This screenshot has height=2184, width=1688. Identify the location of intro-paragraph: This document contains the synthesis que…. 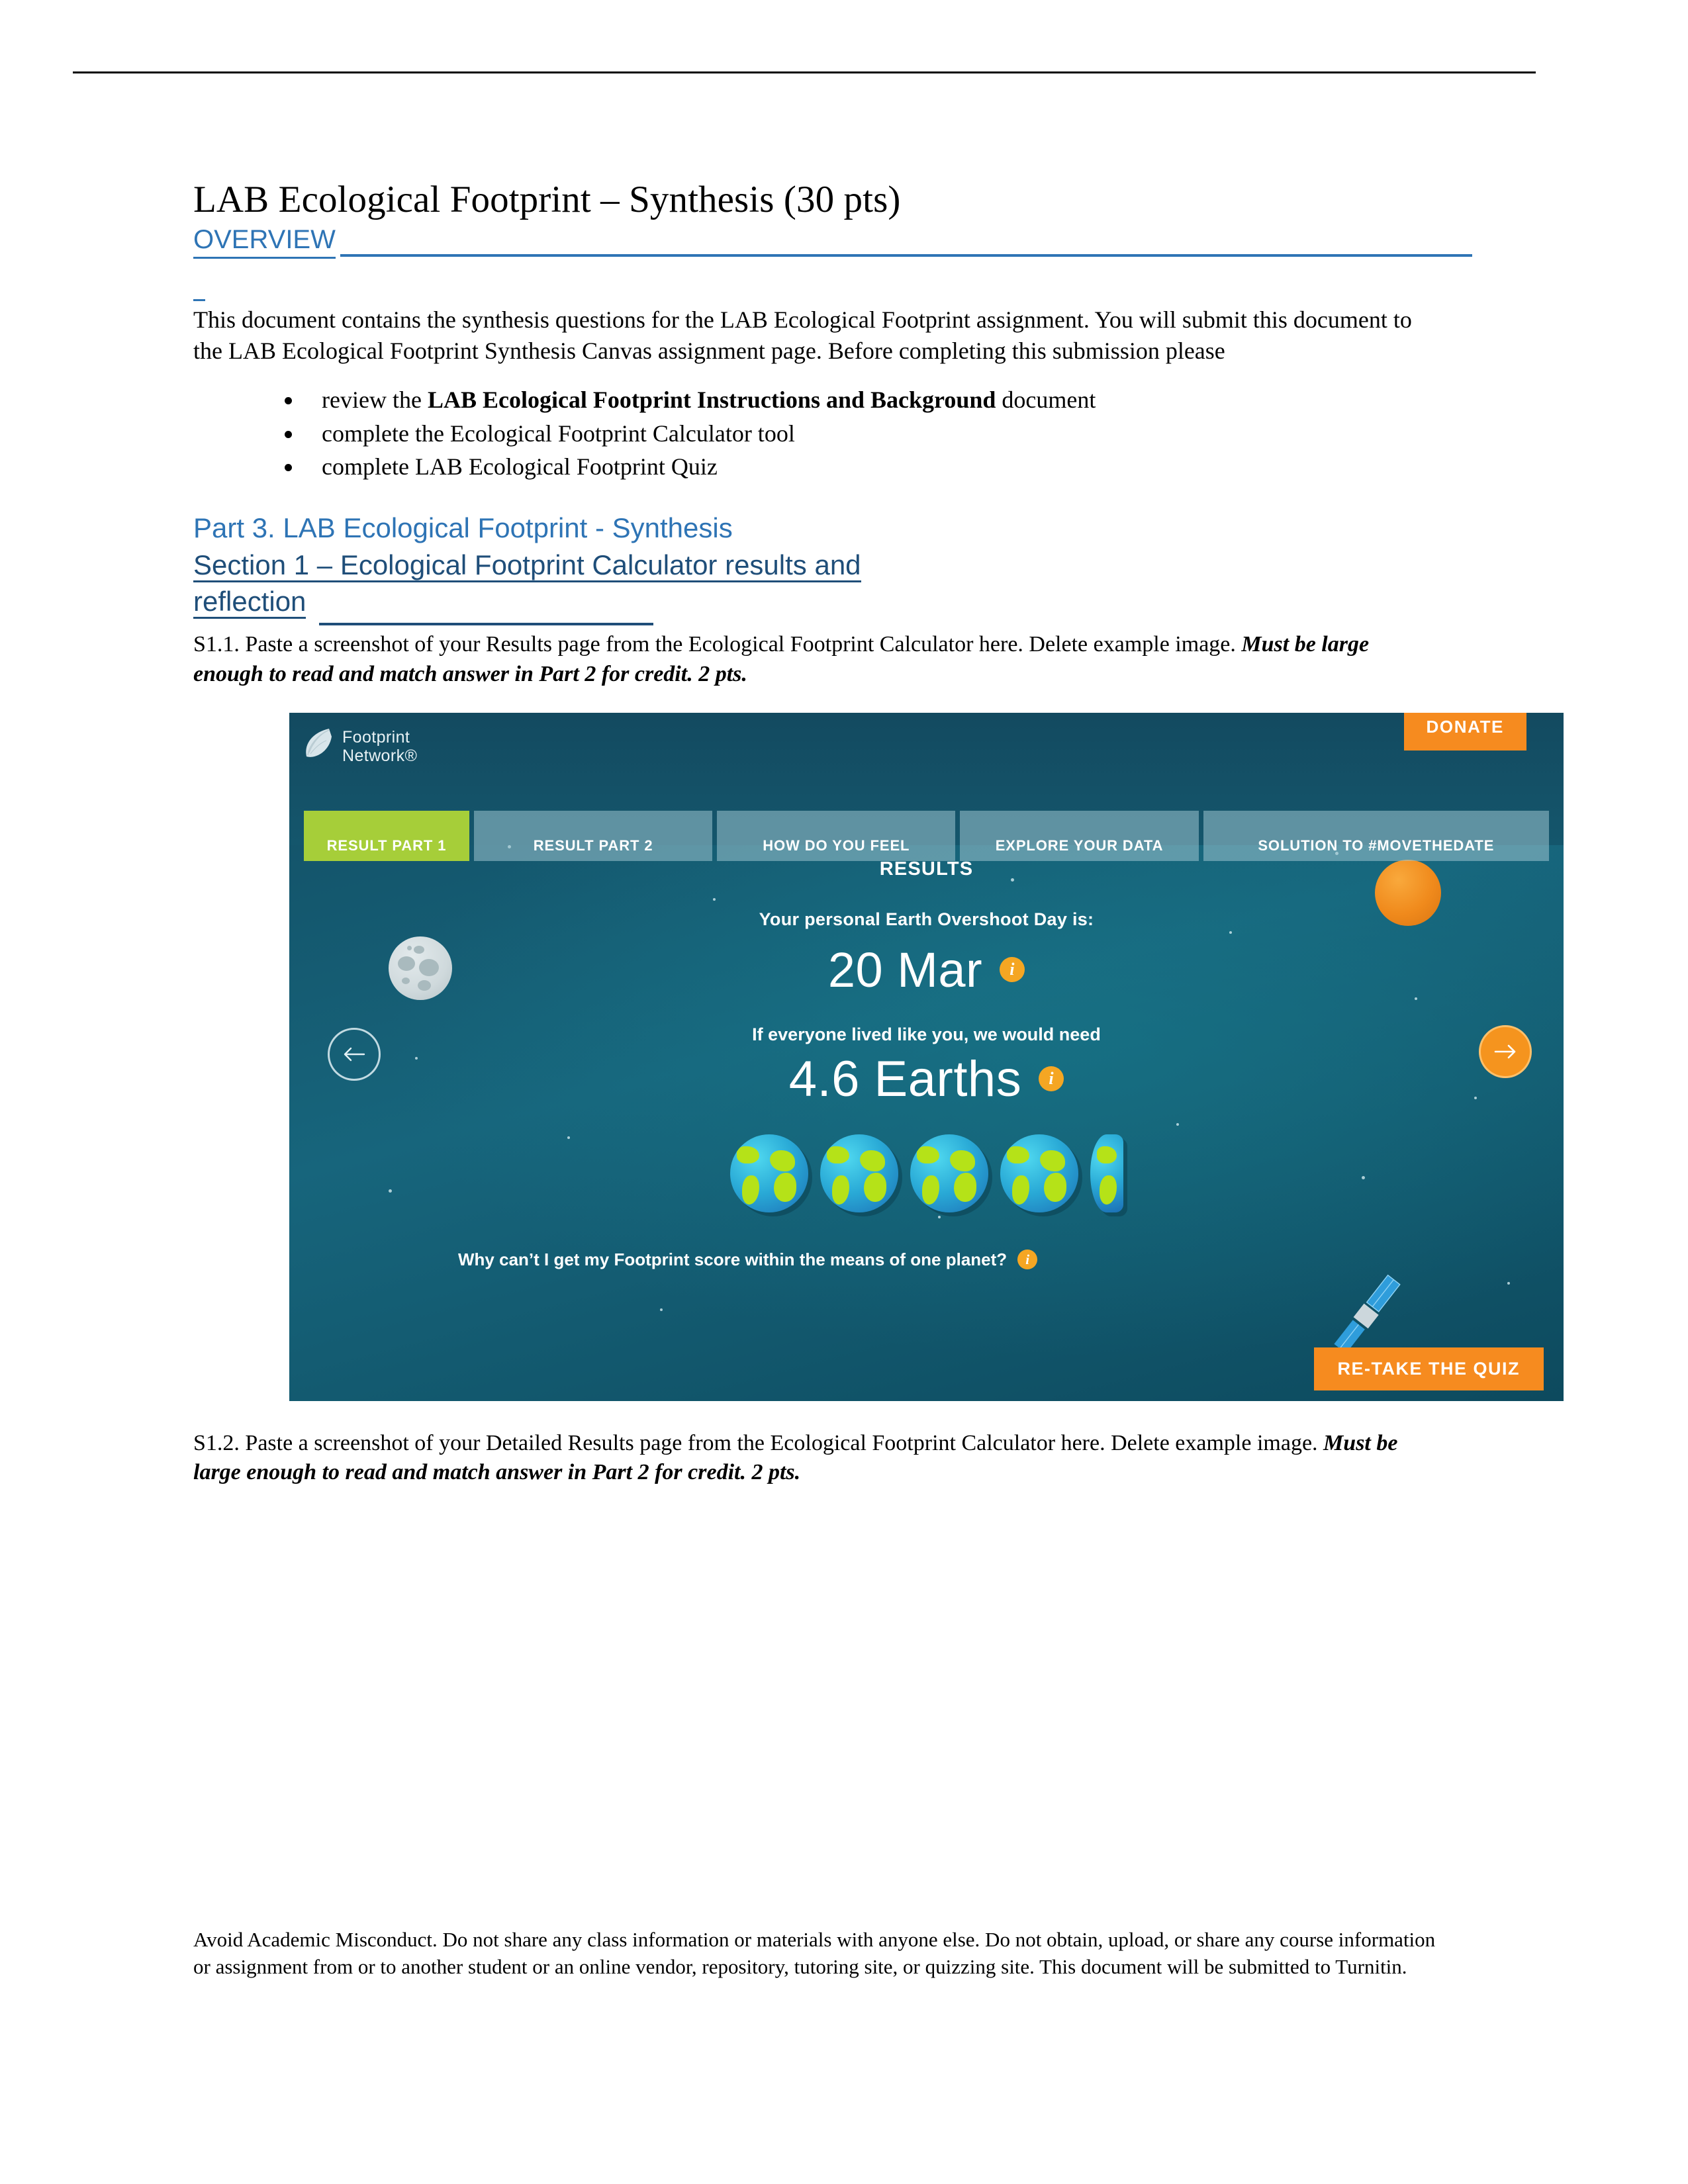
(802, 335).